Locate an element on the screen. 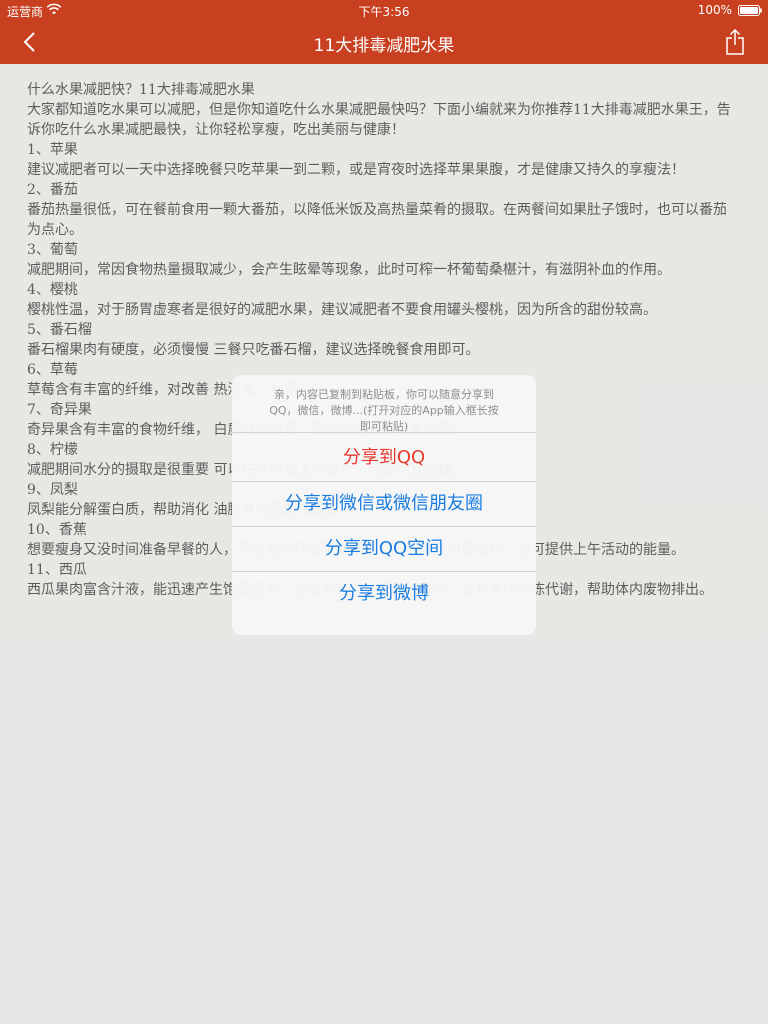 The width and height of the screenshot is (768, 1024). status-bar: 运营商 下午3:56 100% is located at coordinates (384, 10).